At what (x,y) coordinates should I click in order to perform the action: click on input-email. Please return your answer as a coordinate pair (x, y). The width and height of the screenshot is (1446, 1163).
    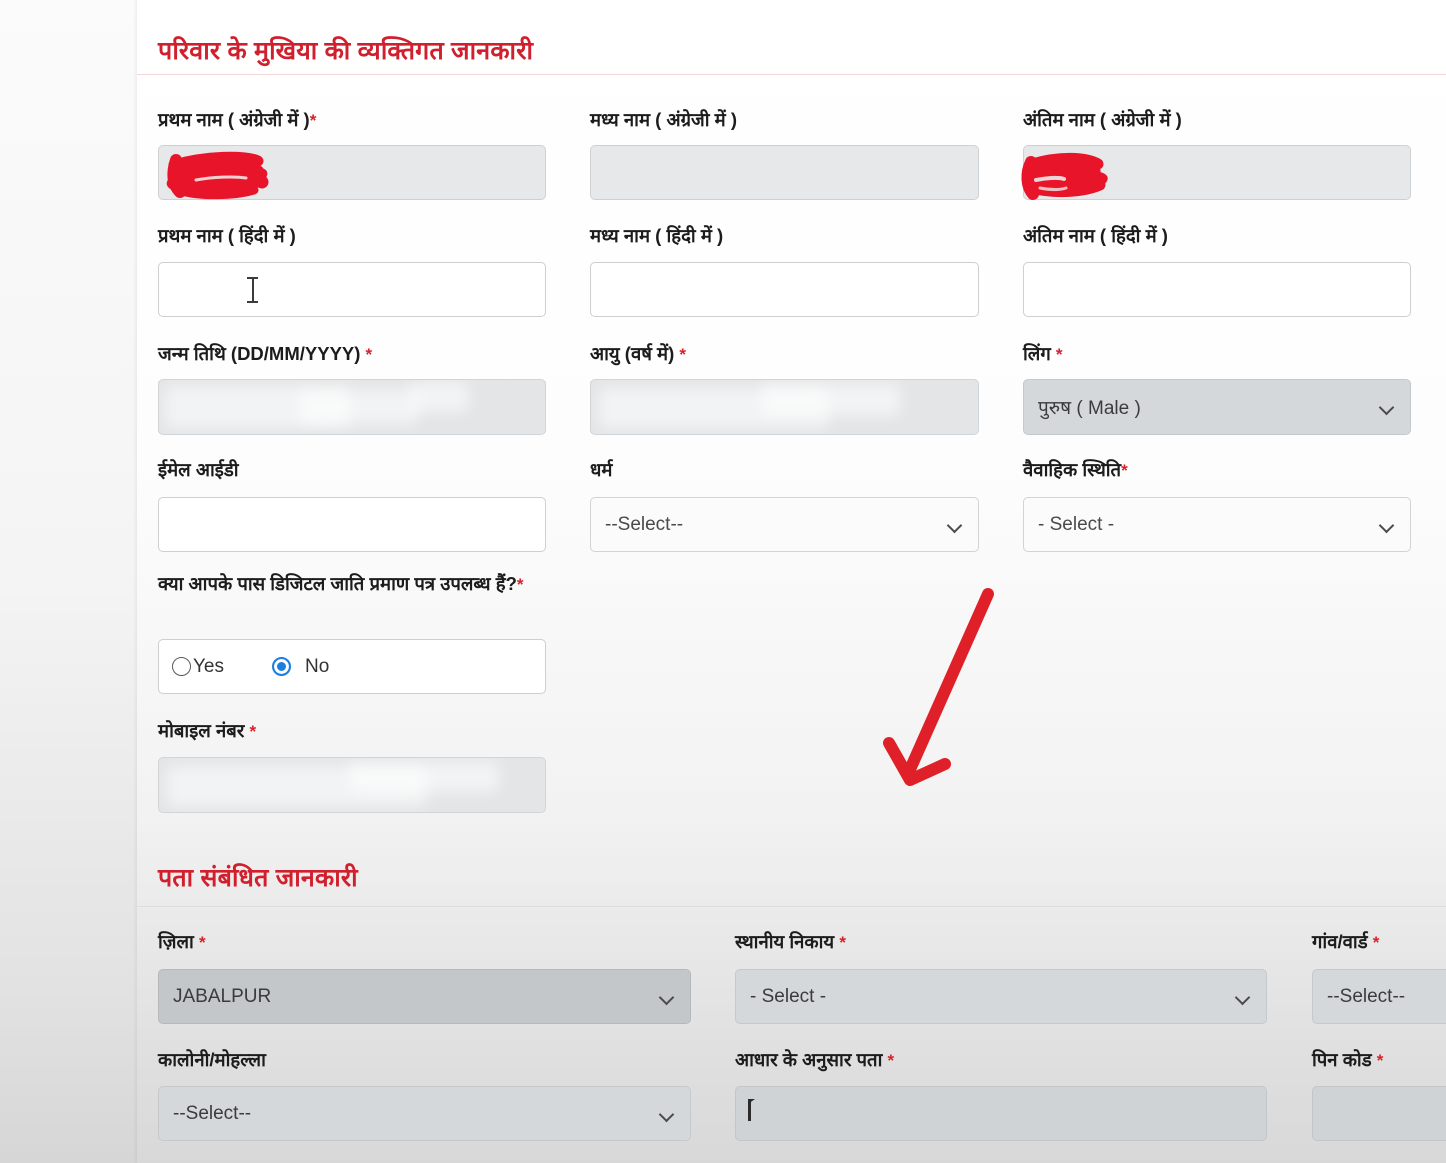
    Looking at the image, I should click on (352, 524).